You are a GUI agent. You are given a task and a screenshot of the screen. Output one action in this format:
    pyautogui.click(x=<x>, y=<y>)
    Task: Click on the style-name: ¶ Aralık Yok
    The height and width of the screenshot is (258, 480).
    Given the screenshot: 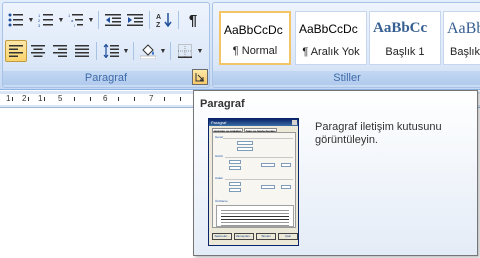 What is the action you would take?
    pyautogui.click(x=331, y=52)
    